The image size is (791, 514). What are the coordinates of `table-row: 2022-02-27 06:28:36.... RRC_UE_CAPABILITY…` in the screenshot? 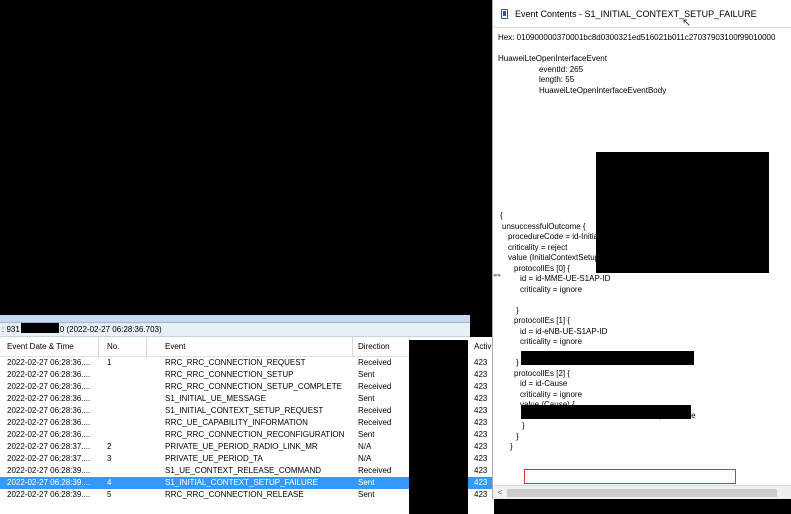 It's located at (235, 423).